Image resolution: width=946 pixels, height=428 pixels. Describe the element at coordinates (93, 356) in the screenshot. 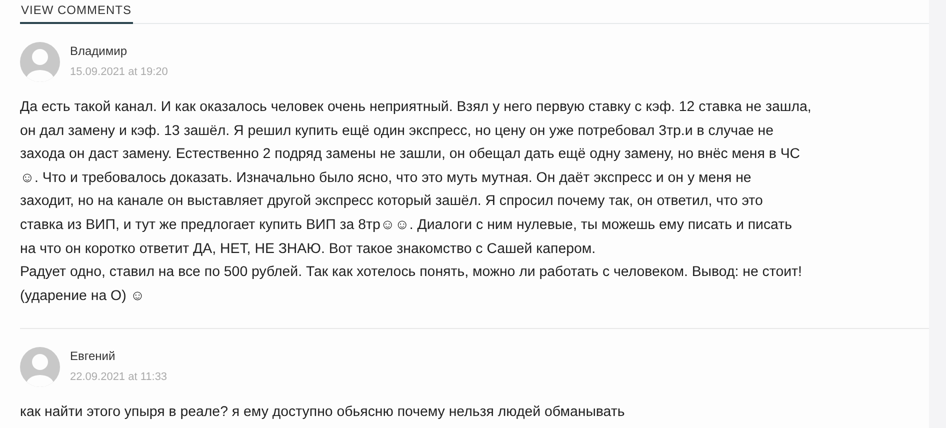

I see `author-name: Евгений` at that location.